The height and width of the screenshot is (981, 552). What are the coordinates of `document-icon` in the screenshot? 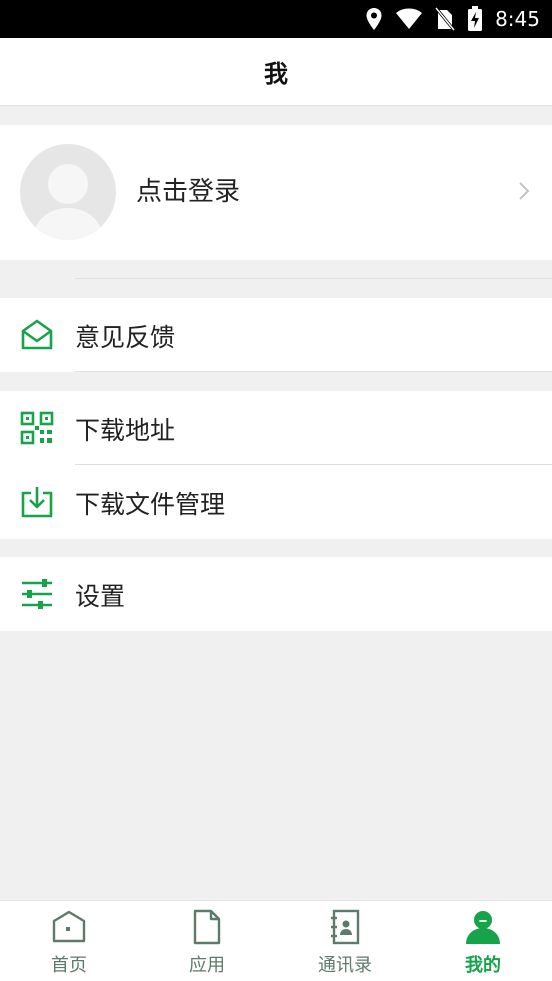 It's located at (207, 927).